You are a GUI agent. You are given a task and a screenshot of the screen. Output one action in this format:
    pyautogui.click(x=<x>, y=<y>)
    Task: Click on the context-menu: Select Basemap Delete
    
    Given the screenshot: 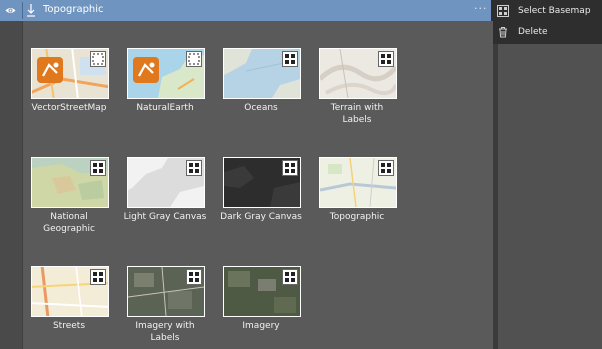 What is the action you would take?
    pyautogui.click(x=546, y=22)
    